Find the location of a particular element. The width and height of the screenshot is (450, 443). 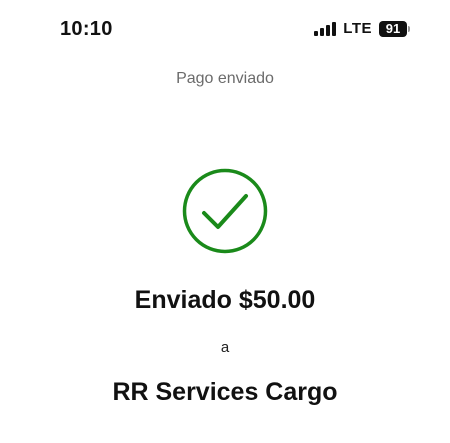

battery-level: 91 is located at coordinates (393, 28).